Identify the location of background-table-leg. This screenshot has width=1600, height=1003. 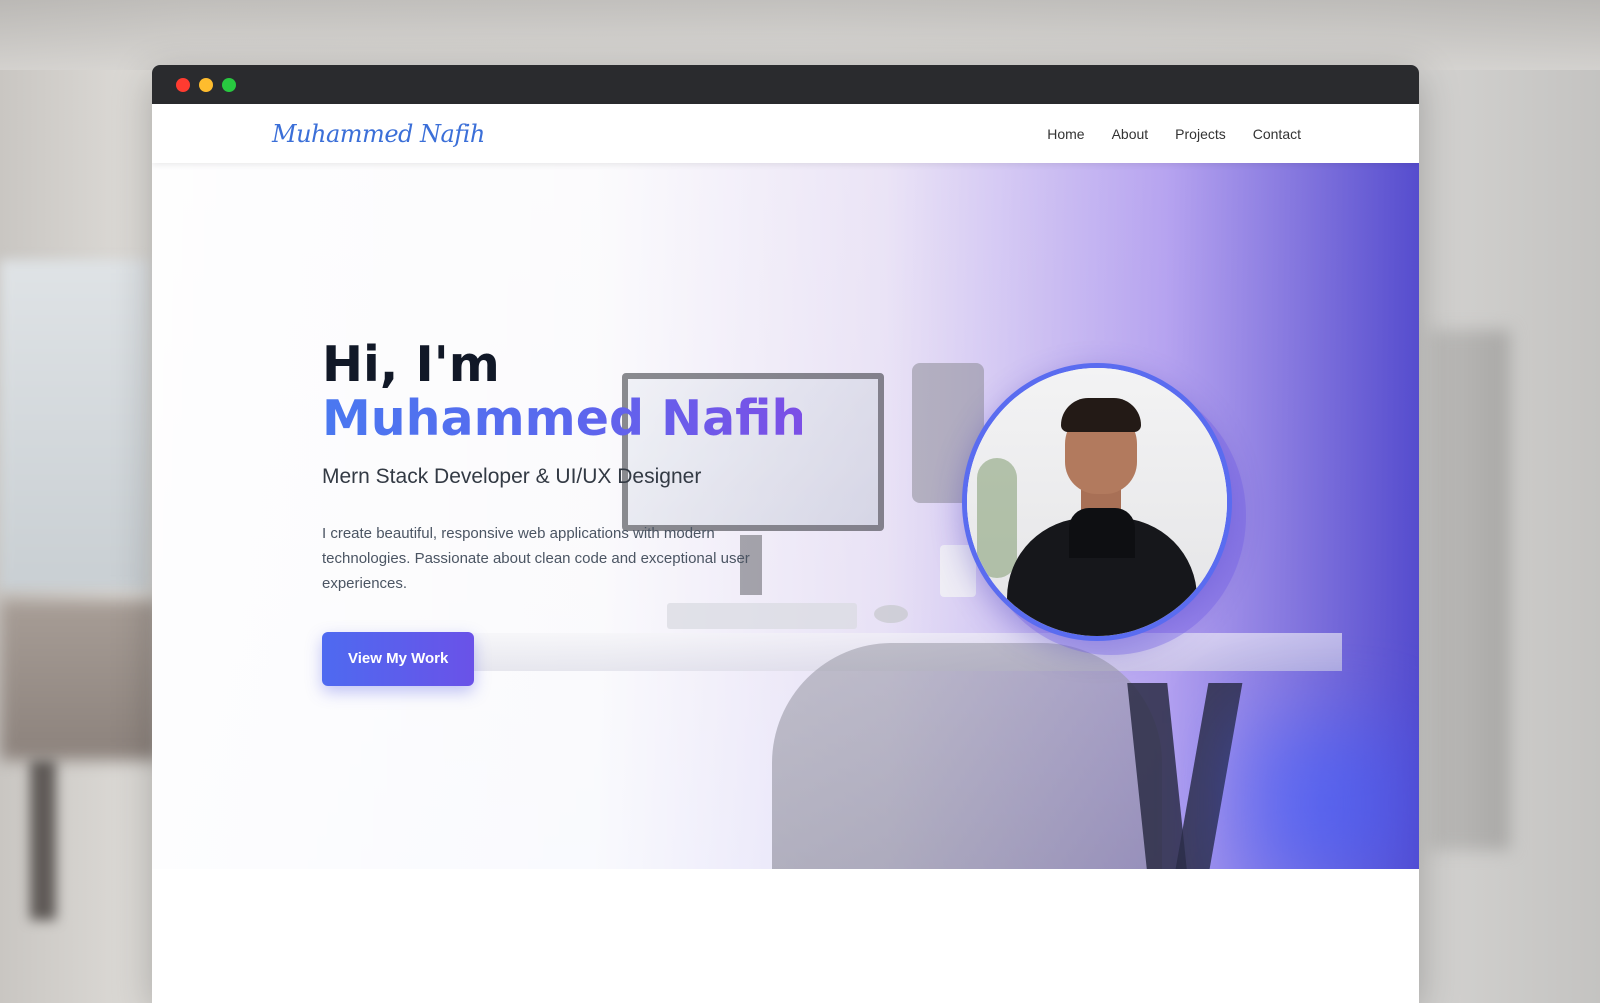
(43, 840).